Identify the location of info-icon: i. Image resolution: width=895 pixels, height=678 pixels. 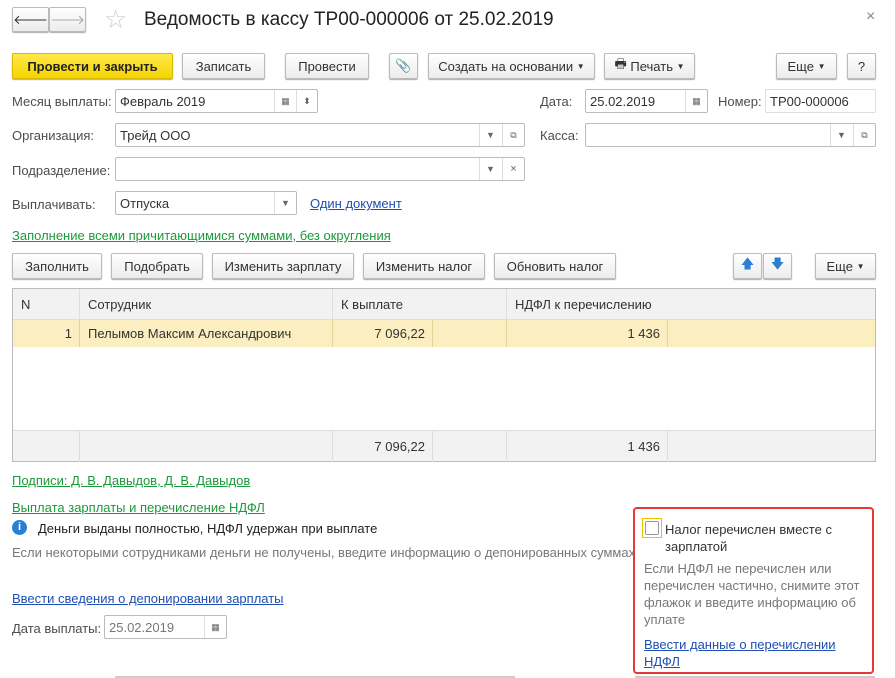
(19, 527).